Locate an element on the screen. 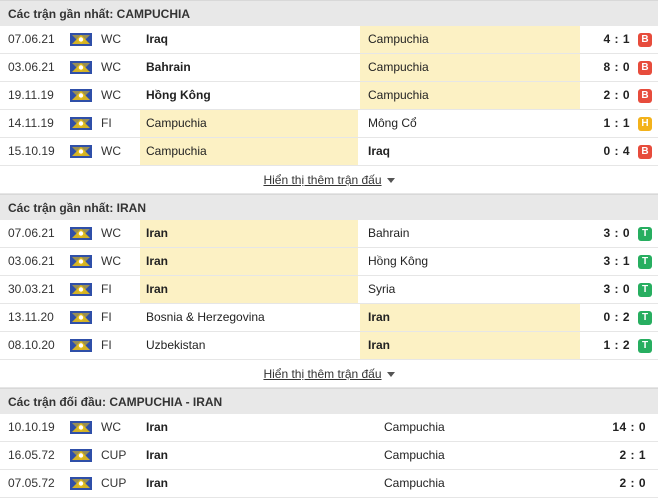 Image resolution: width=658 pixels, height=499 pixels. match-row: 30.03.21 FI Iran Syria 3 : 0 T is located at coordinates (329, 290).